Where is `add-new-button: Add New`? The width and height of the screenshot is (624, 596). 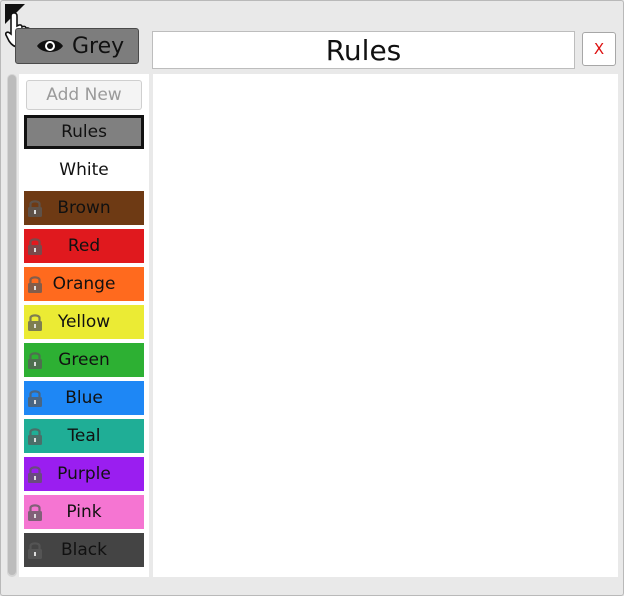 add-new-button: Add New is located at coordinates (84, 95).